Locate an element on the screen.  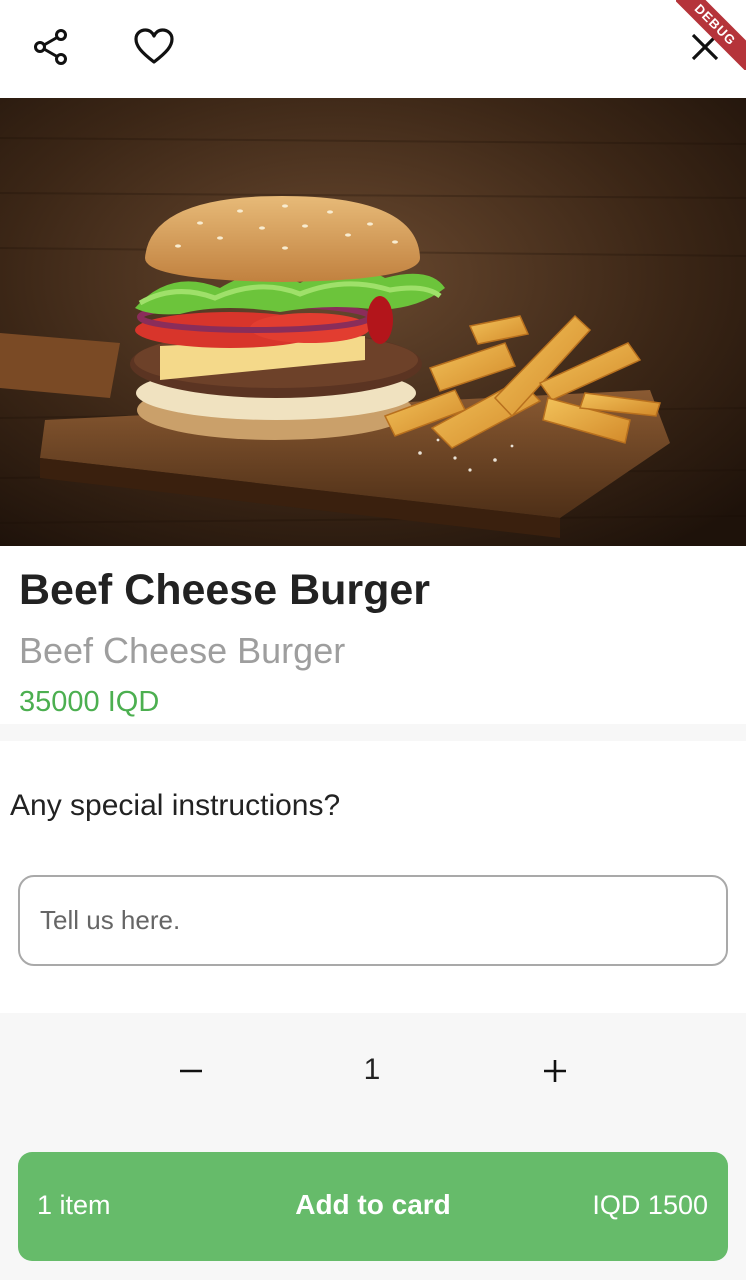
share-button is located at coordinates (51, 47).